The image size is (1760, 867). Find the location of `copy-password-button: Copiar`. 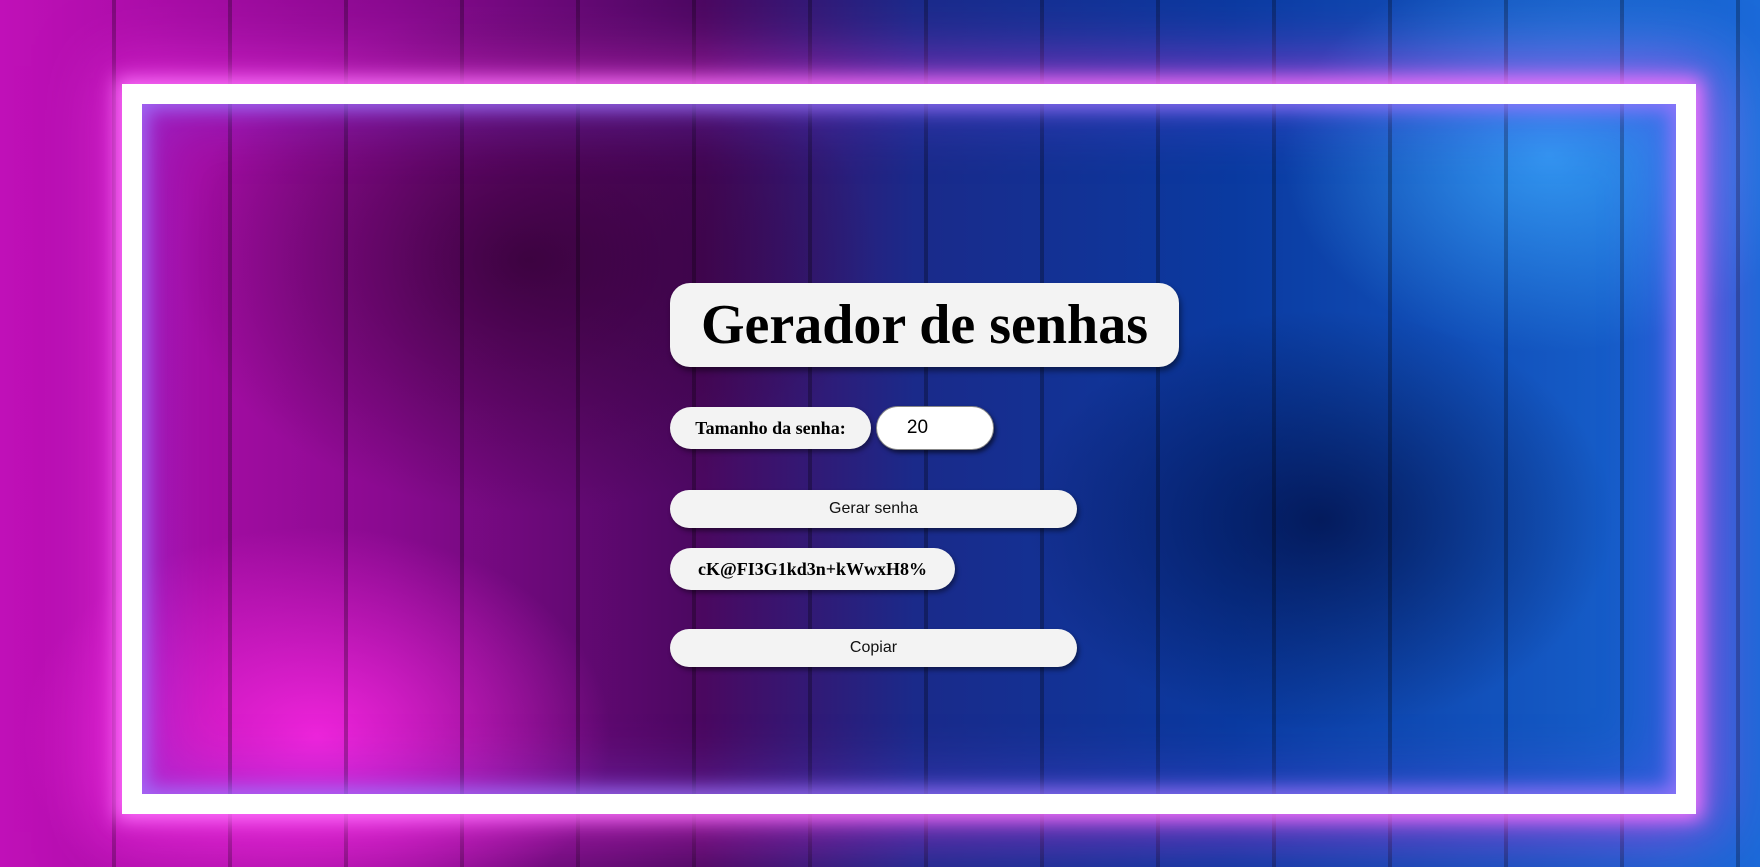

copy-password-button: Copiar is located at coordinates (873, 648).